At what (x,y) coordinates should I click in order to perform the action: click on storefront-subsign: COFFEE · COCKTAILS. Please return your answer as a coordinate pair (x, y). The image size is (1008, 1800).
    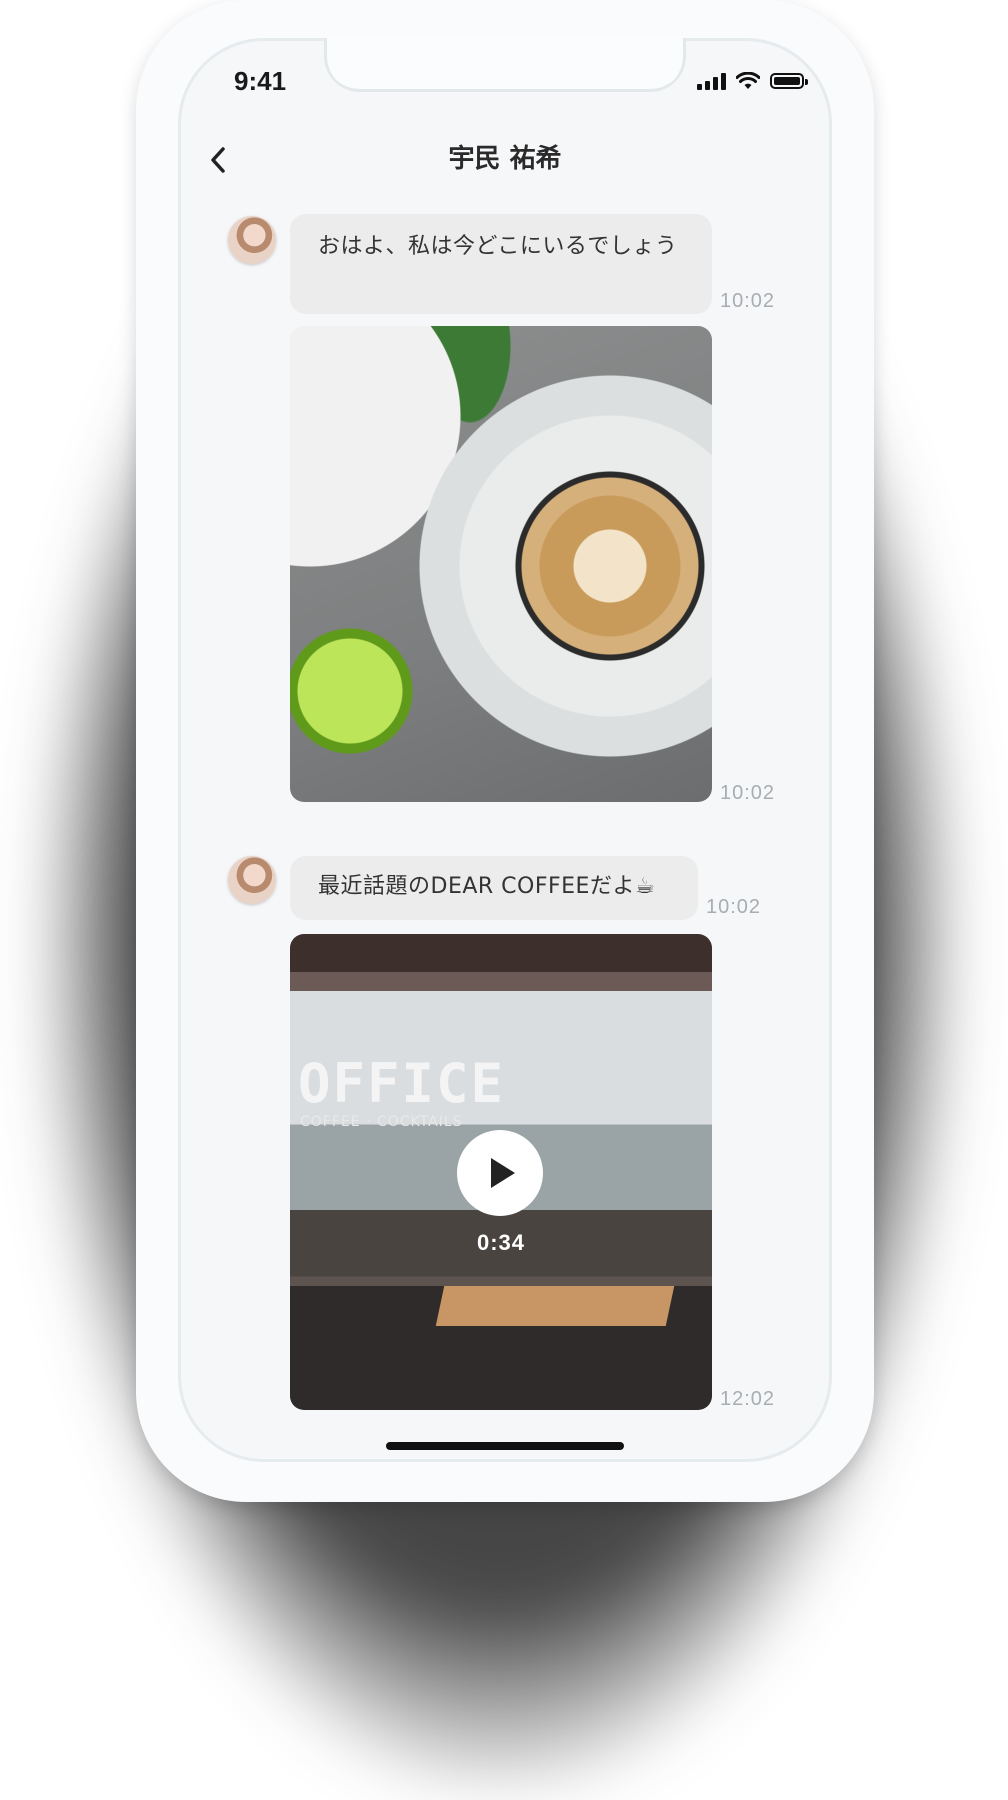
    Looking at the image, I should click on (381, 1122).